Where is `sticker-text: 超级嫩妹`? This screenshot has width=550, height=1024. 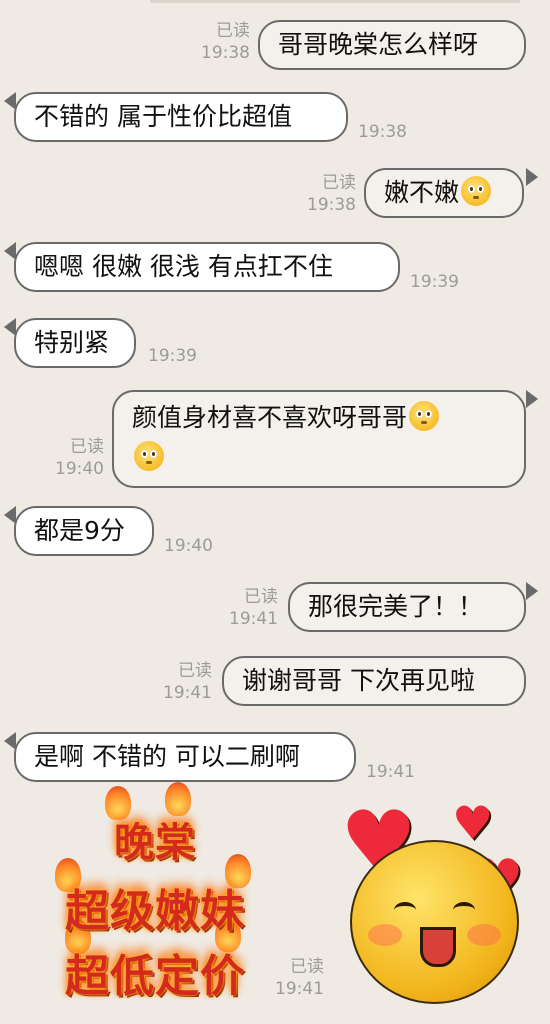
sticker-text: 超级嫩妹 is located at coordinates (155, 911).